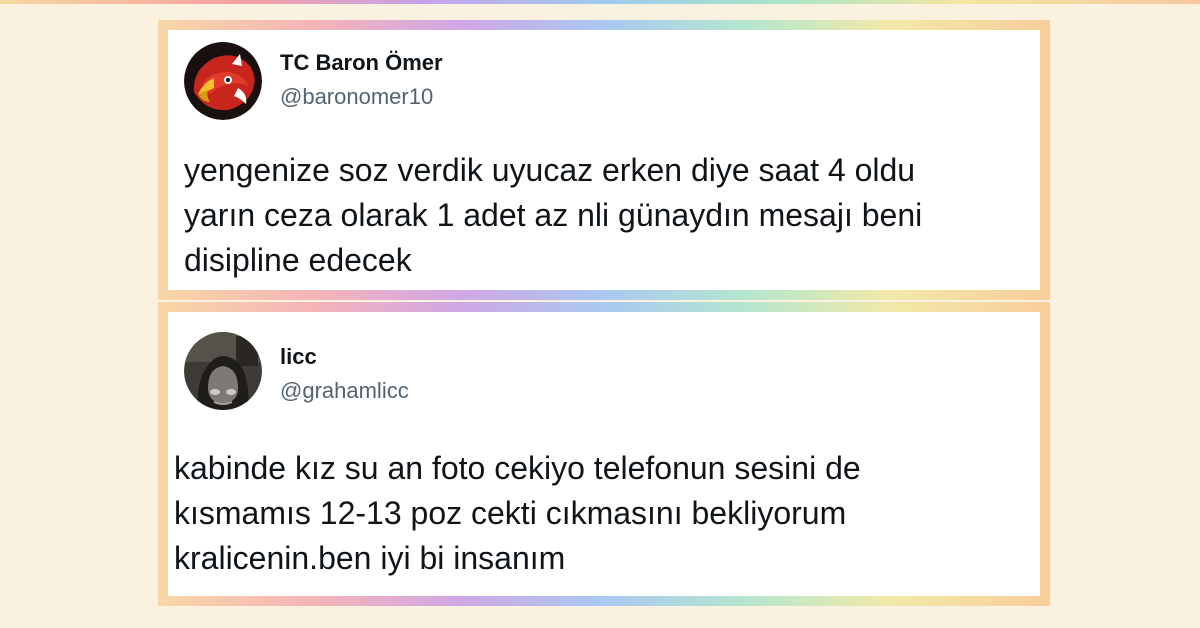 The height and width of the screenshot is (628, 1200). I want to click on display-name: licc, so click(298, 357).